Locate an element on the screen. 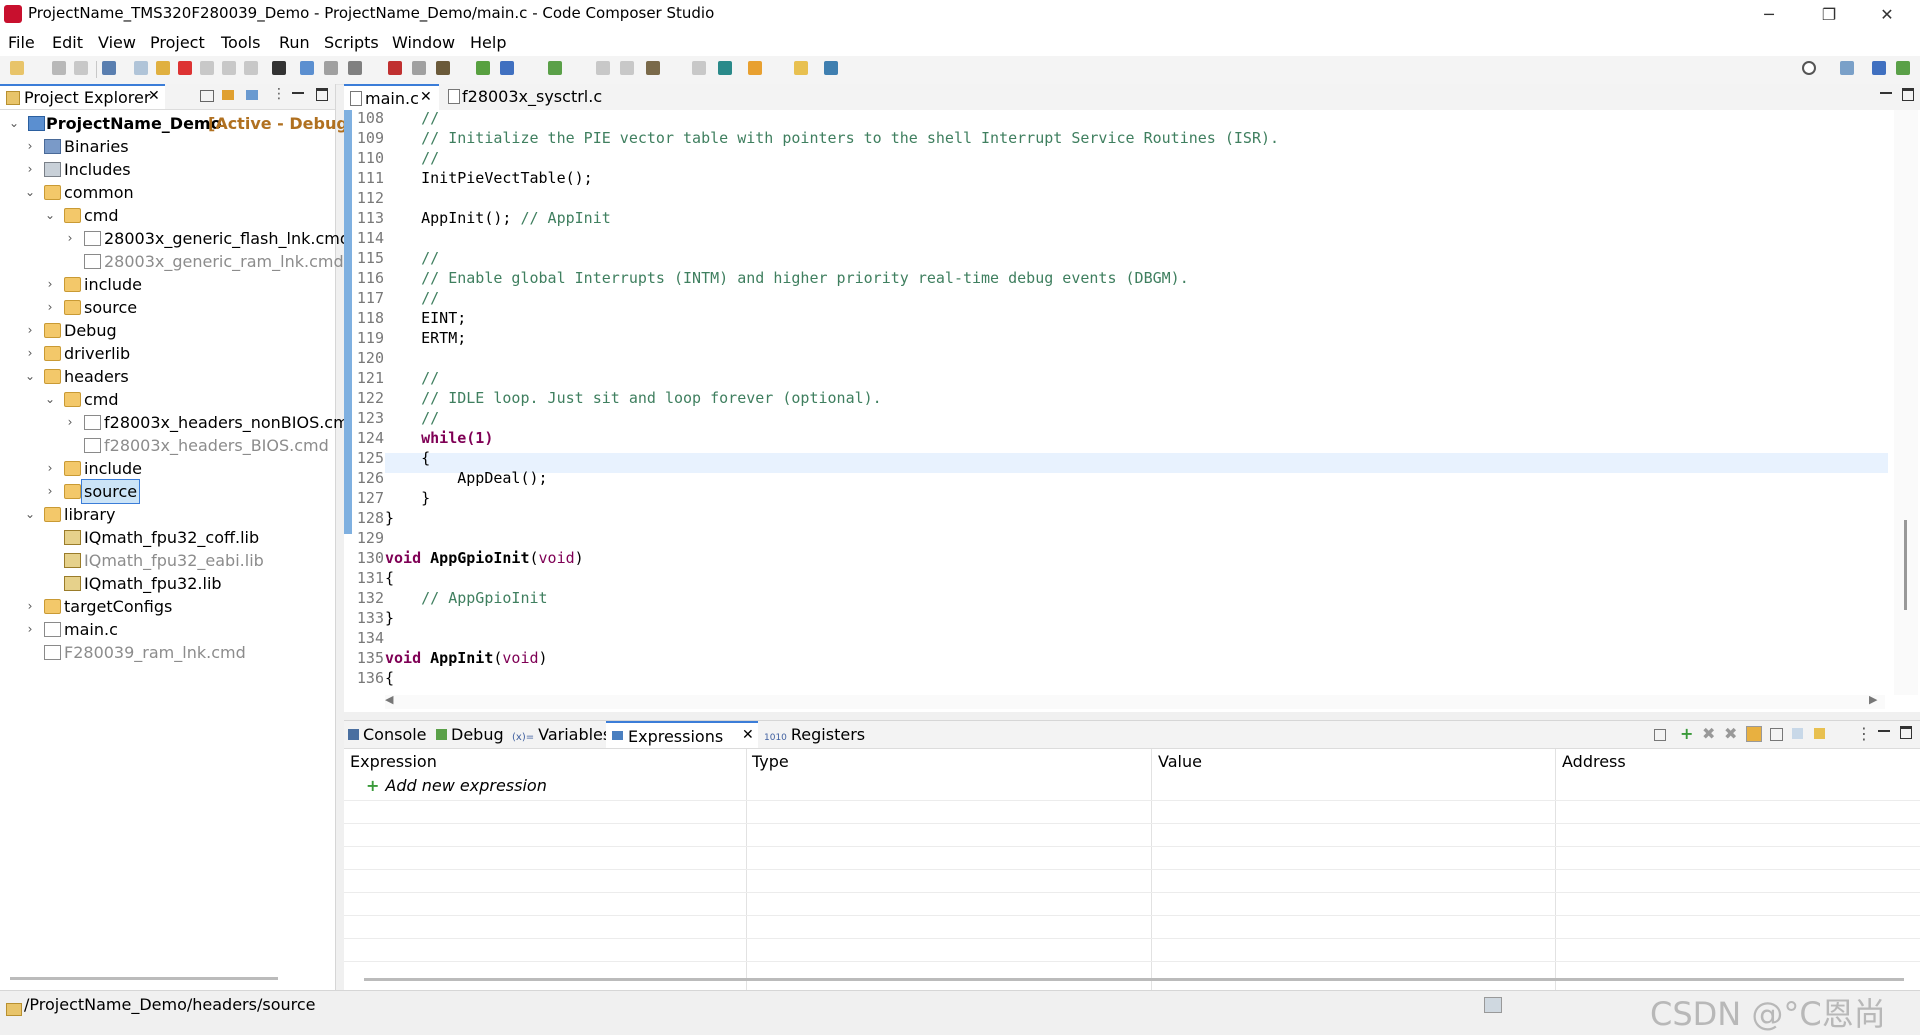 The width and height of the screenshot is (1920, 1035). collapse-all-icon is located at coordinates (1660, 735).